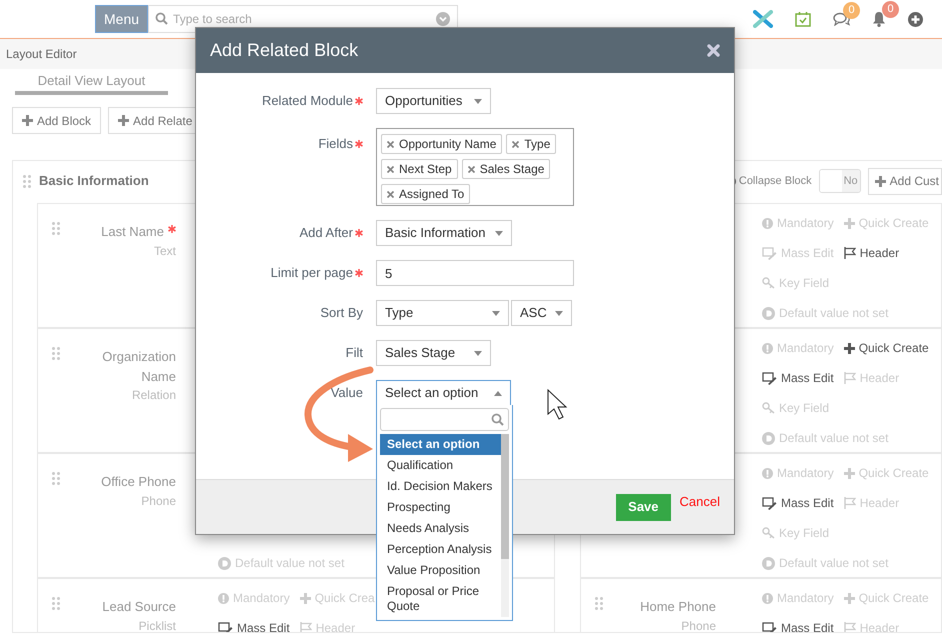 Image resolution: width=942 pixels, height=635 pixels. What do you see at coordinates (132, 232) in the screenshot?
I see `field-name: Last Name` at bounding box center [132, 232].